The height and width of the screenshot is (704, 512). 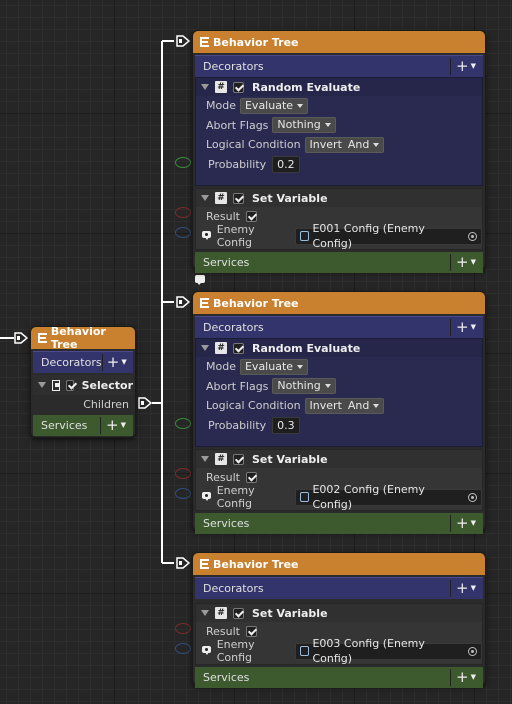 I want to click on probability-field: 0.2, so click(x=286, y=164).